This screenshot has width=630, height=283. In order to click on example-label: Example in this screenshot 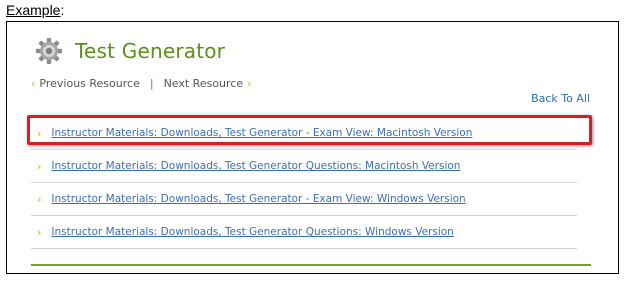, I will do `click(33, 10)`.